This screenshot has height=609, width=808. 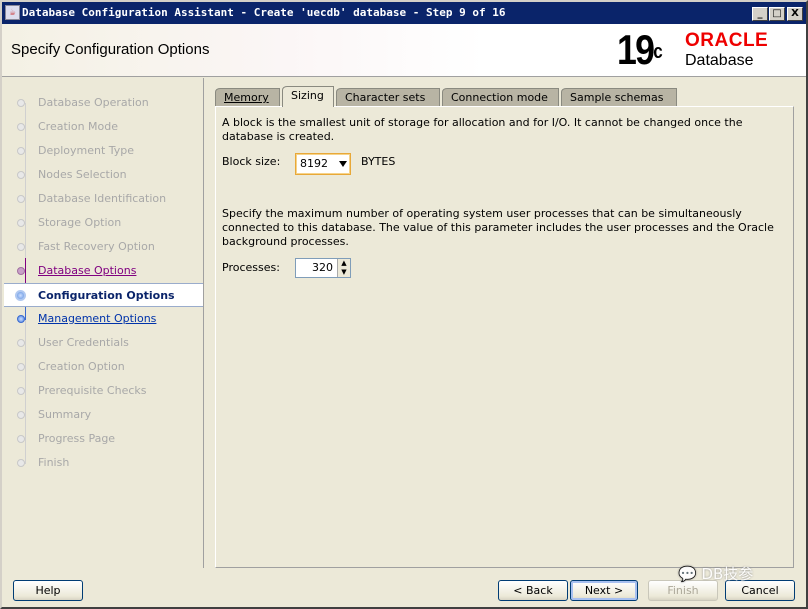 I want to click on processes-spinner: 320 ▲ ▼, so click(x=323, y=268).